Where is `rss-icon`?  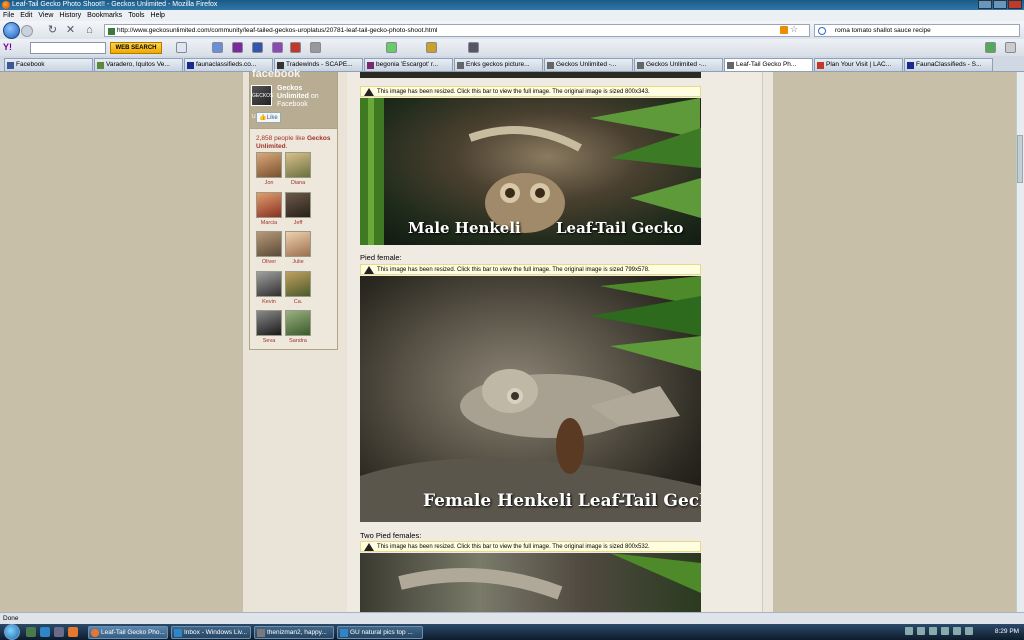
rss-icon is located at coordinates (784, 30).